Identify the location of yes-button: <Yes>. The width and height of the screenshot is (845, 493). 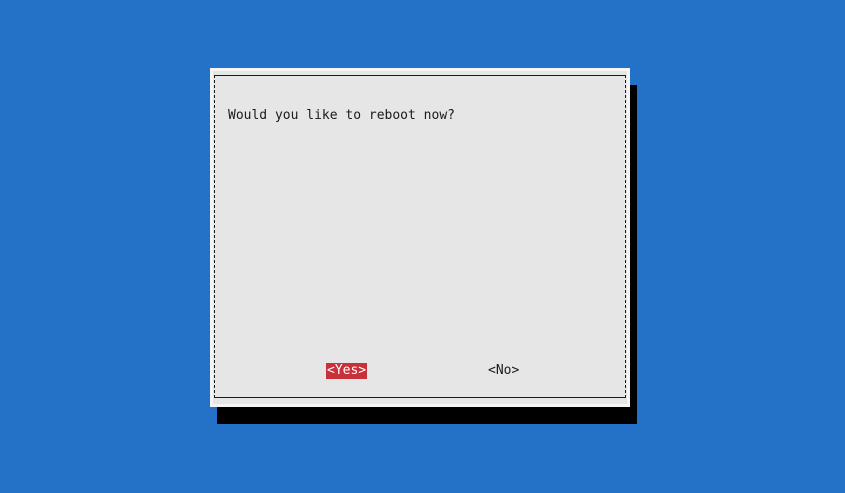
(347, 371).